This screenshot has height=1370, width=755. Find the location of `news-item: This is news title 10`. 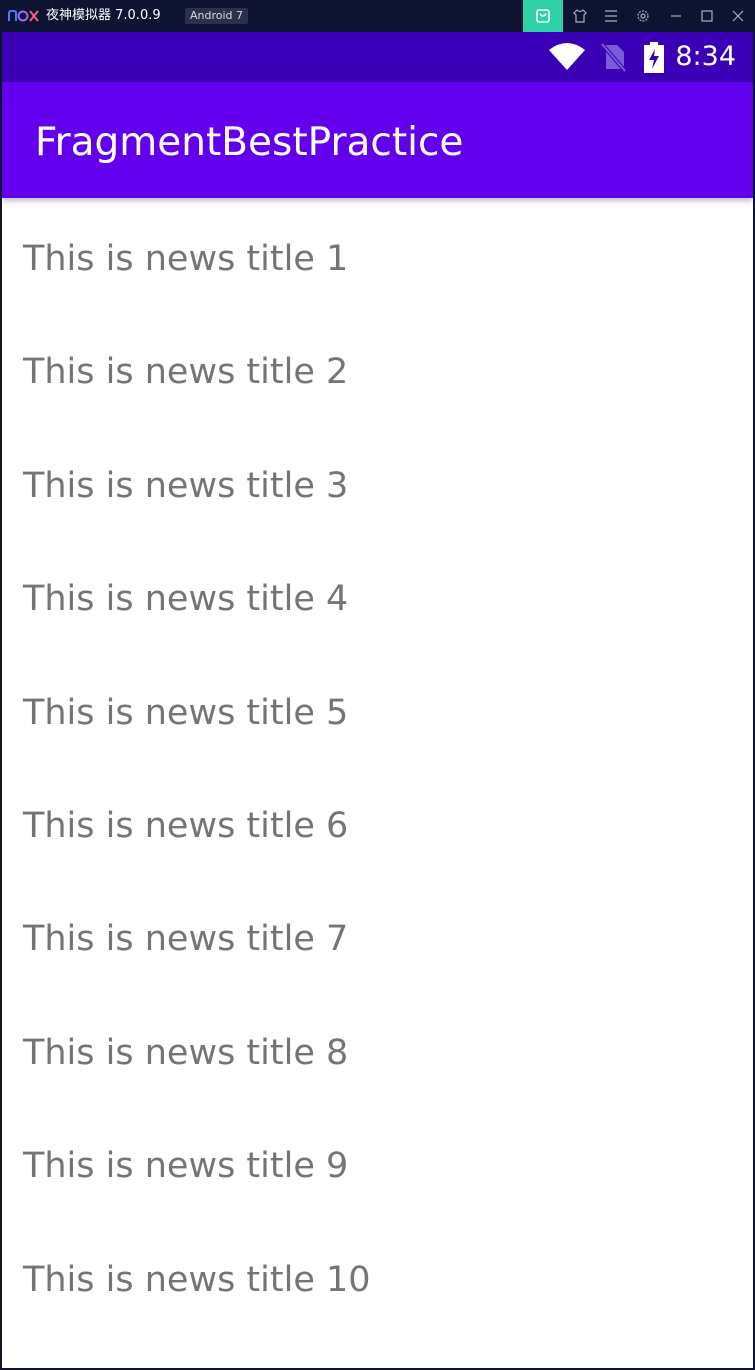

news-item: This is news title 10 is located at coordinates (377, 1275).